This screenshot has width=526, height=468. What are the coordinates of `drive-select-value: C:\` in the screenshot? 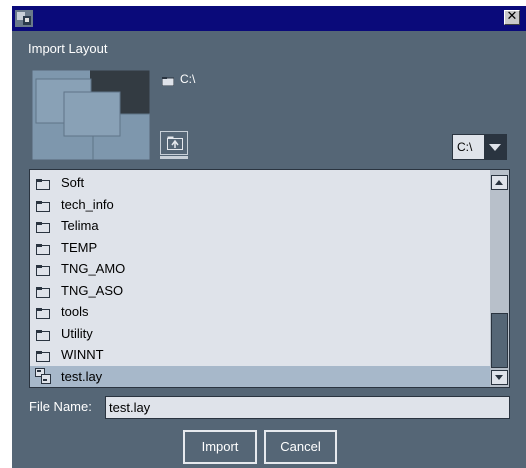 It's located at (465, 147).